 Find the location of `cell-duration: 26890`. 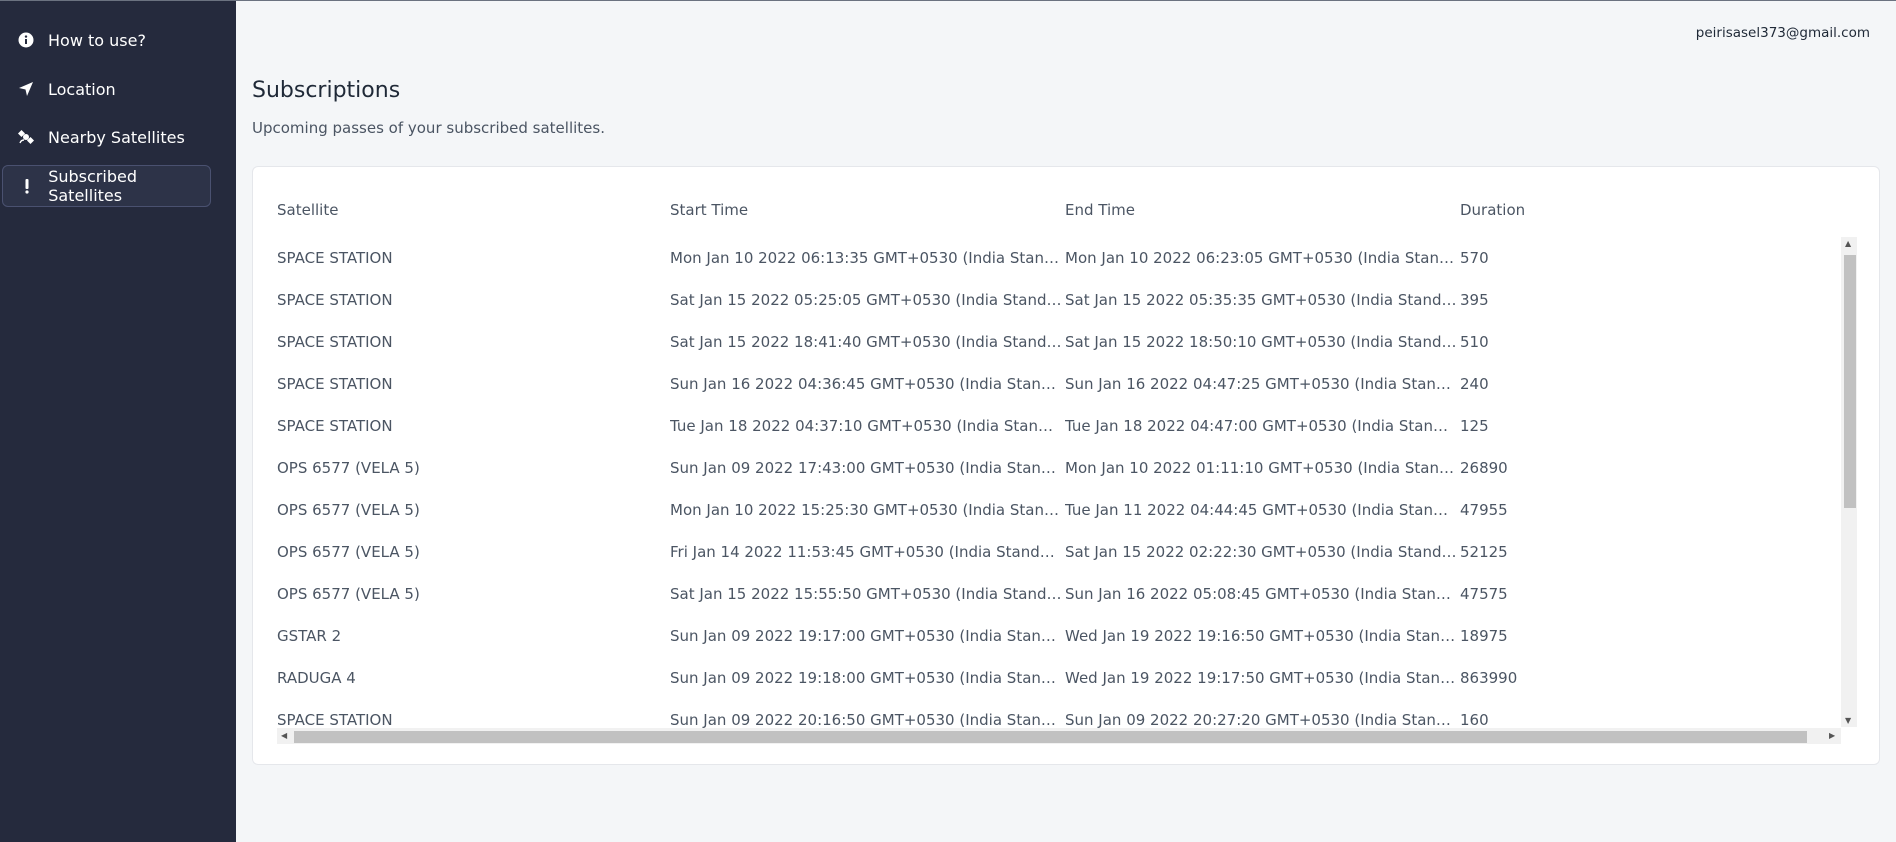

cell-duration: 26890 is located at coordinates (1484, 468).